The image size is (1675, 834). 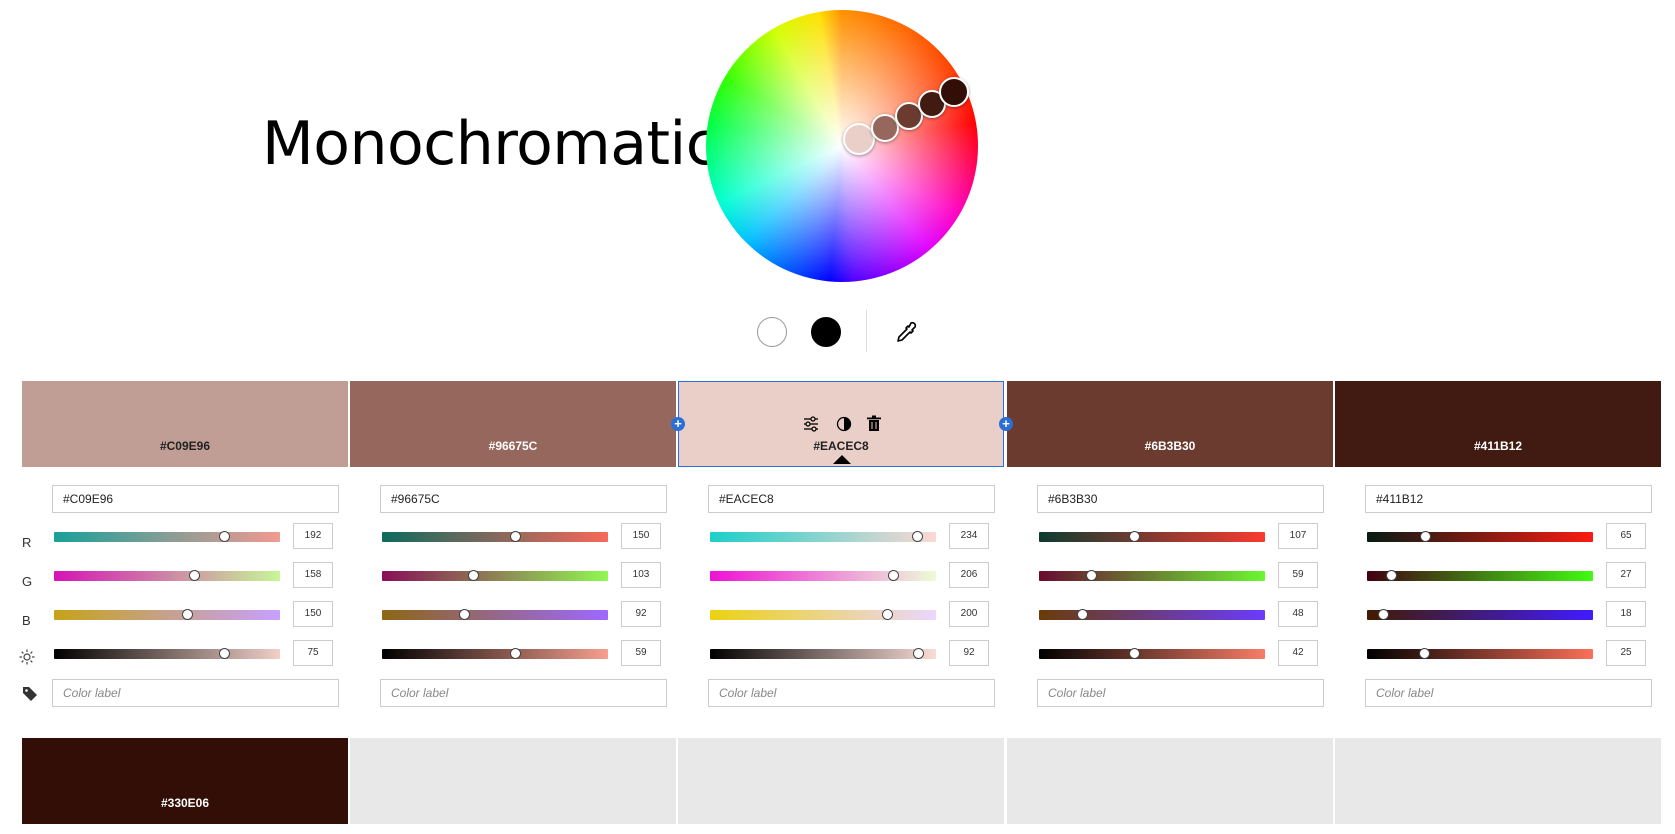 I want to click on add-swatch-left-plus-icon: +, so click(x=678, y=424).